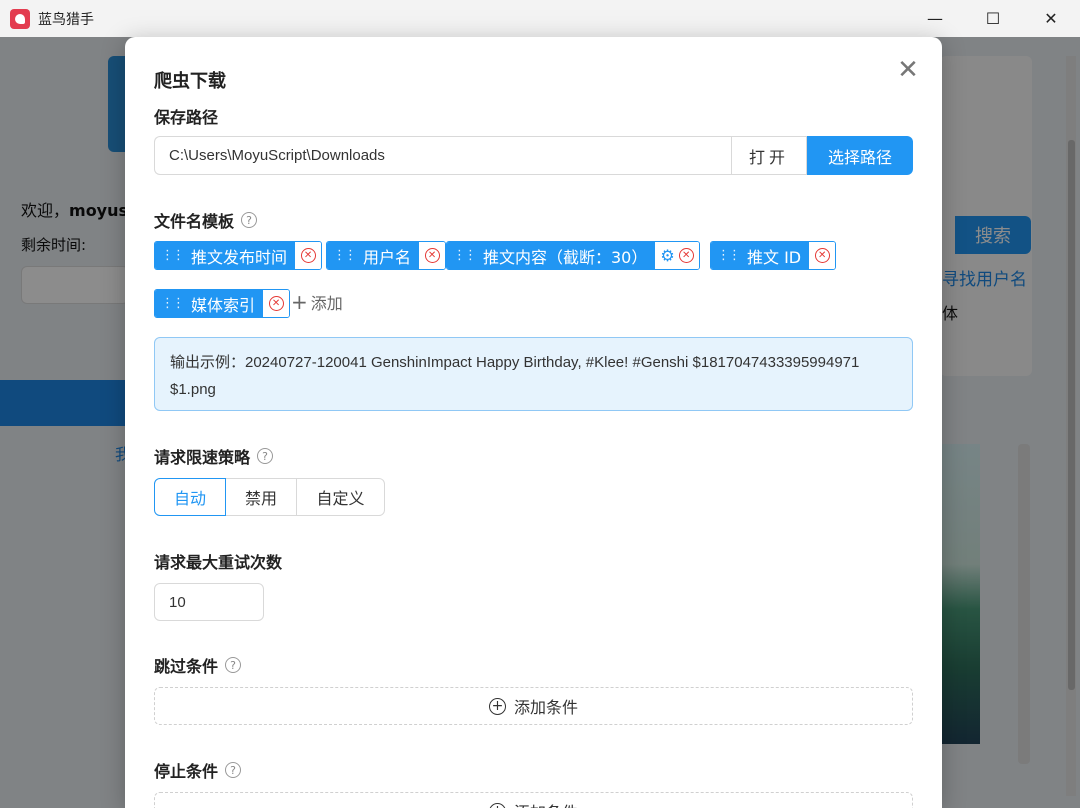 The image size is (1080, 808). I want to click on rate-limit-label: 请求限速策略 ?, so click(214, 456).